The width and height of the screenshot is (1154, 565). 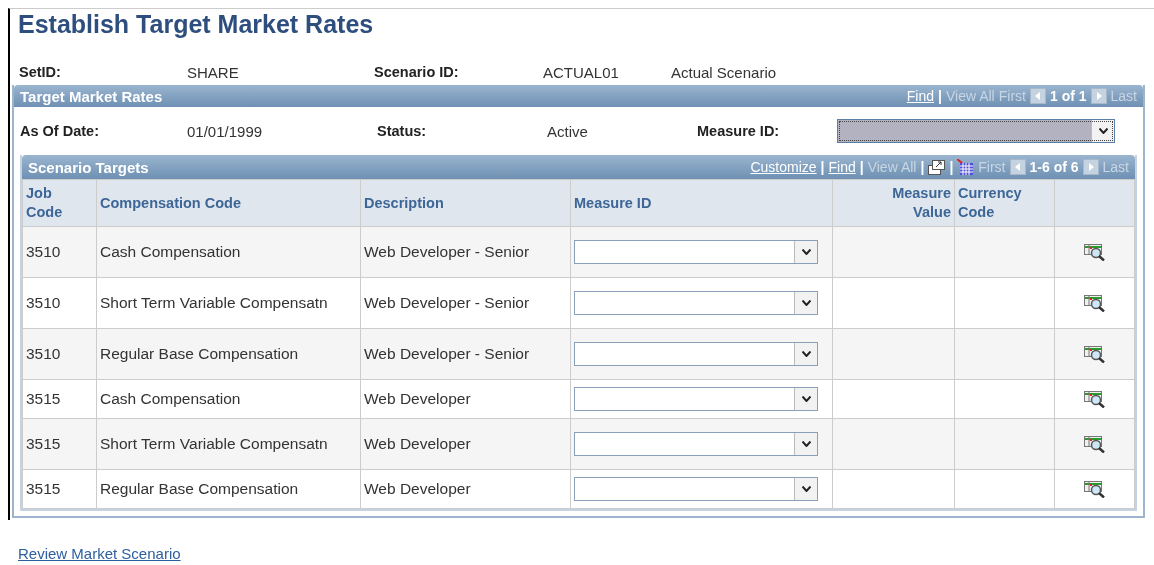 I want to click on row-count: 1 of 1, so click(x=1068, y=96).